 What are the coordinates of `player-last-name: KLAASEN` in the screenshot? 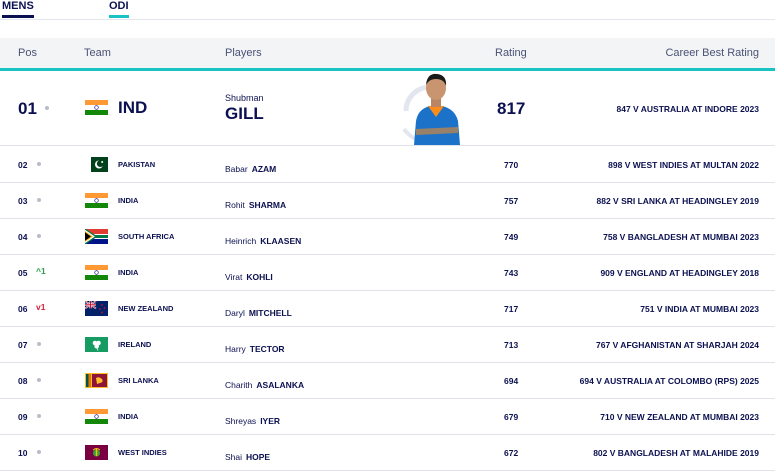 It's located at (281, 241).